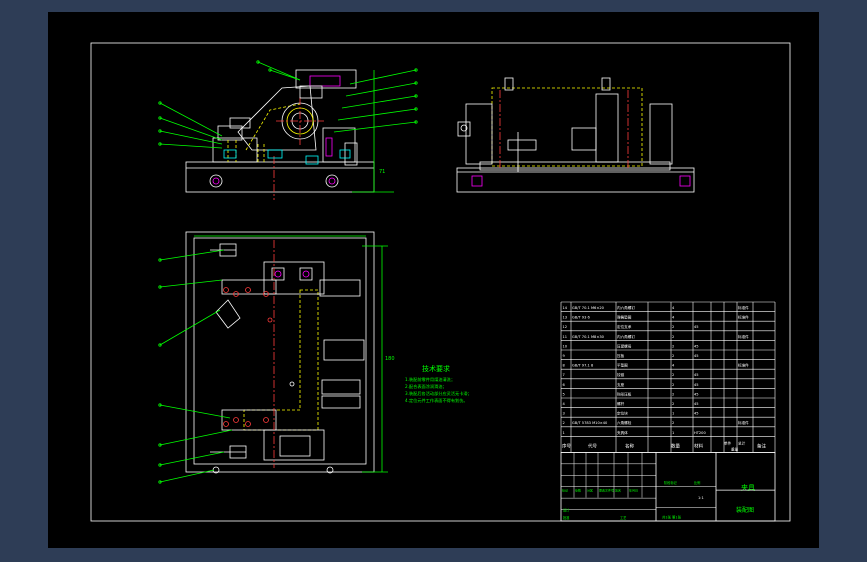 This screenshot has height=562, width=867. Describe the element at coordinates (621, 384) in the screenshot. I see `table-cell: 支座` at that location.